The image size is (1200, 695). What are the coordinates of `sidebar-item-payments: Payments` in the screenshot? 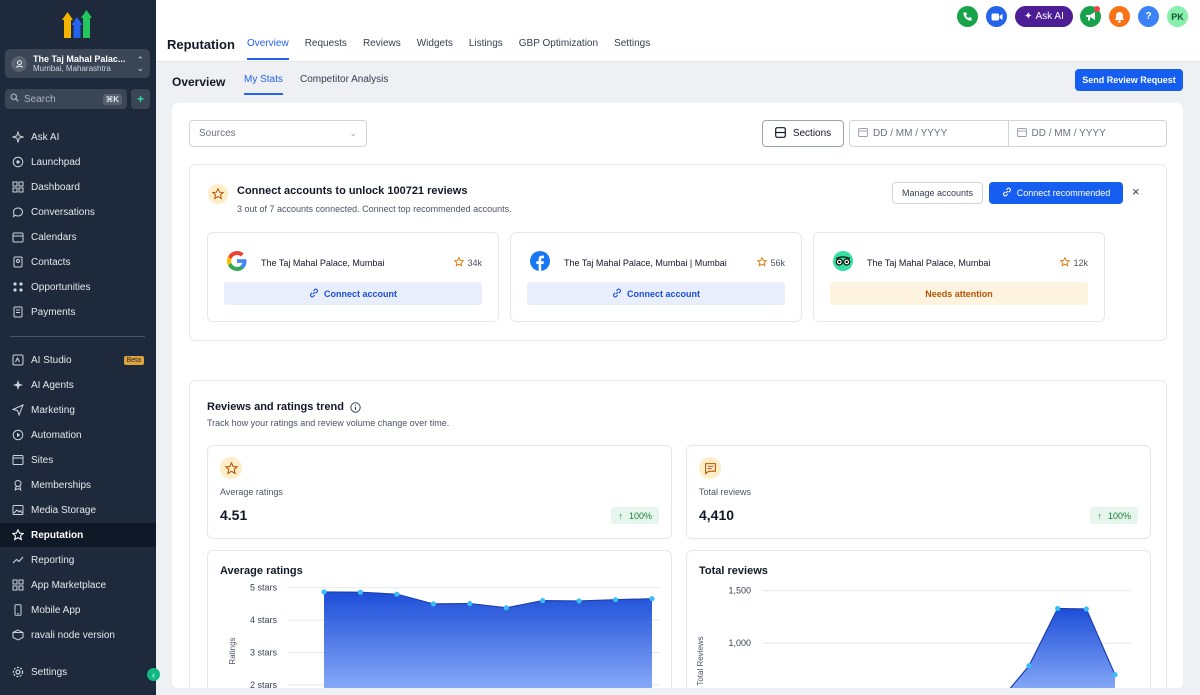 It's located at (78, 312).